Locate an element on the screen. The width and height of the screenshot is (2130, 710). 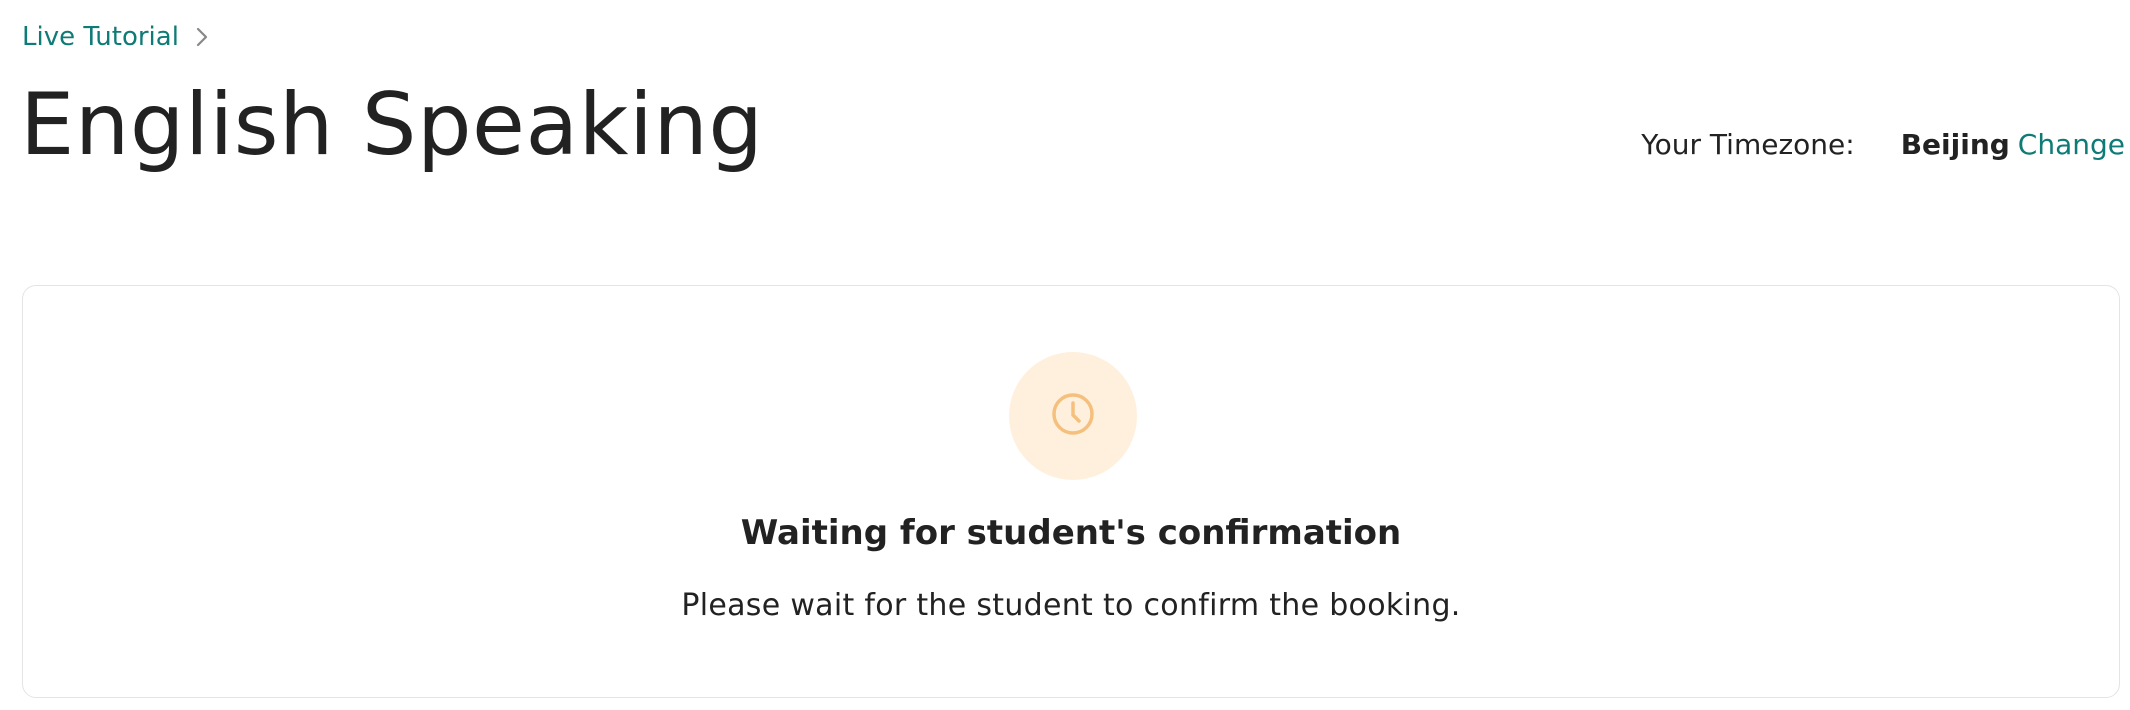
clock-icon is located at coordinates (1073, 416).